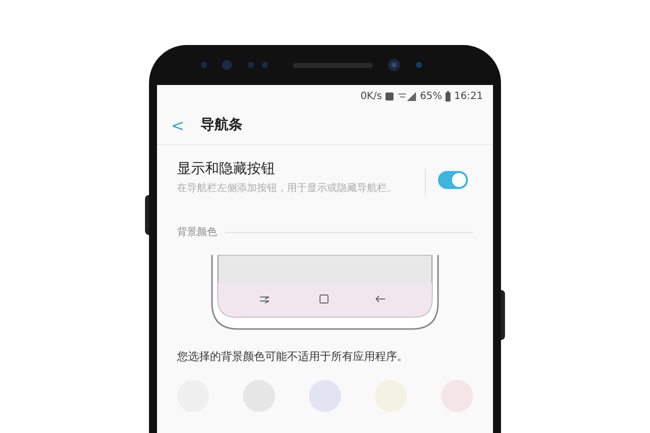  Describe the element at coordinates (394, 65) in the screenshot. I see `camera-icon` at that location.